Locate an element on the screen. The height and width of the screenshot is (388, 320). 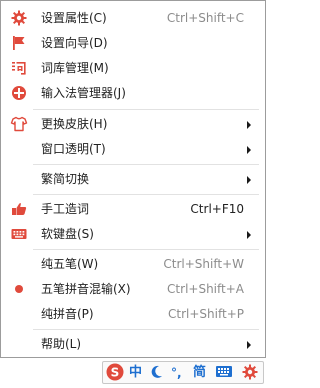
menu-item-label: 设置属性(C) is located at coordinates (74, 18).